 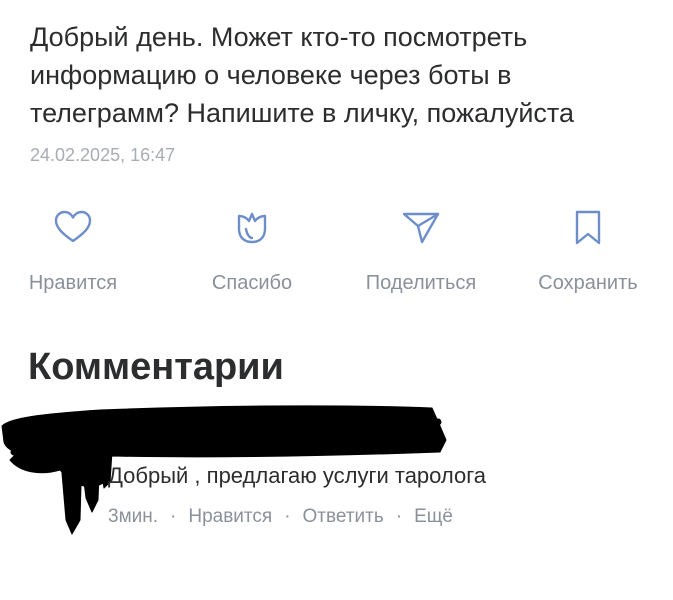 I want to click on bookmark-icon, so click(x=588, y=227).